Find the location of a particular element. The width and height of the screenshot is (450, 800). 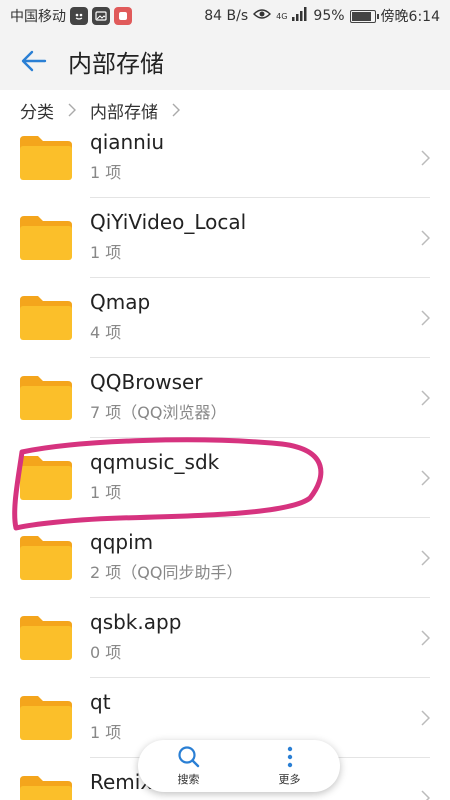

battery-percent: 95% is located at coordinates (329, 16).